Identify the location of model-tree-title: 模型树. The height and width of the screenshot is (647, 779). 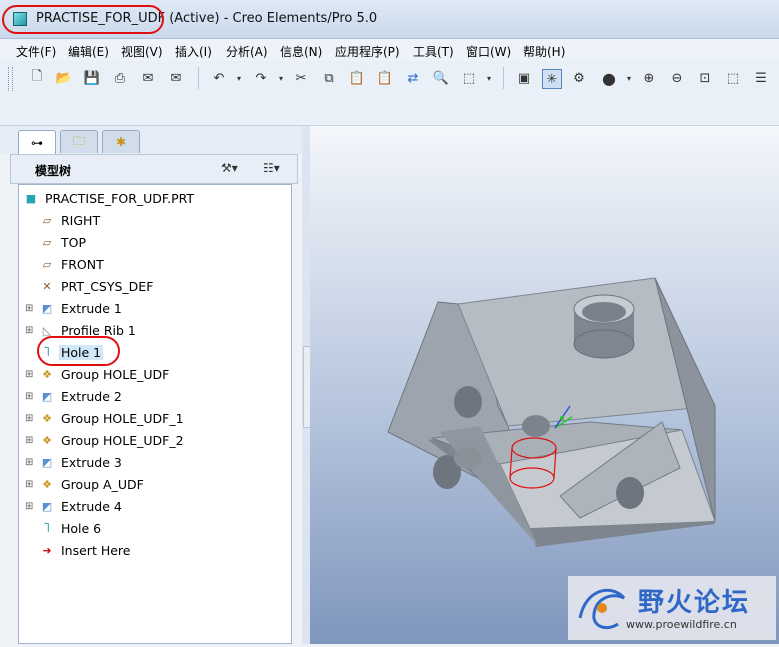
(53, 171).